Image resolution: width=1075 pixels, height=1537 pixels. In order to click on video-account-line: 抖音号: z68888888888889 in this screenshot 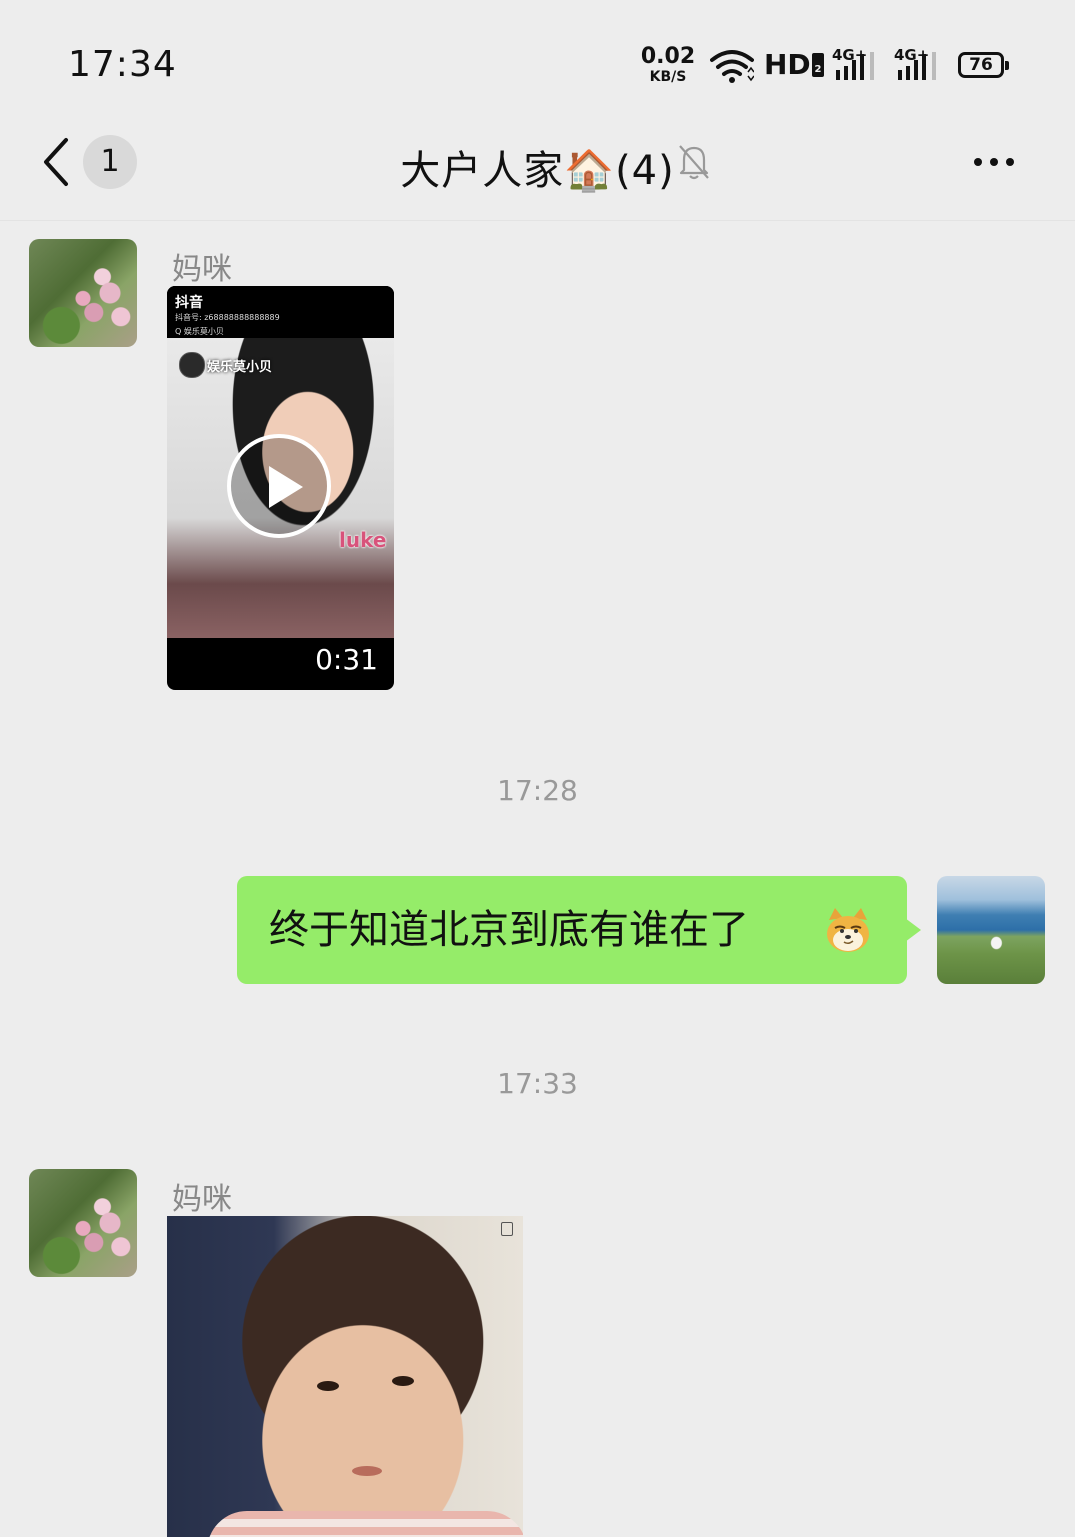, I will do `click(227, 317)`.